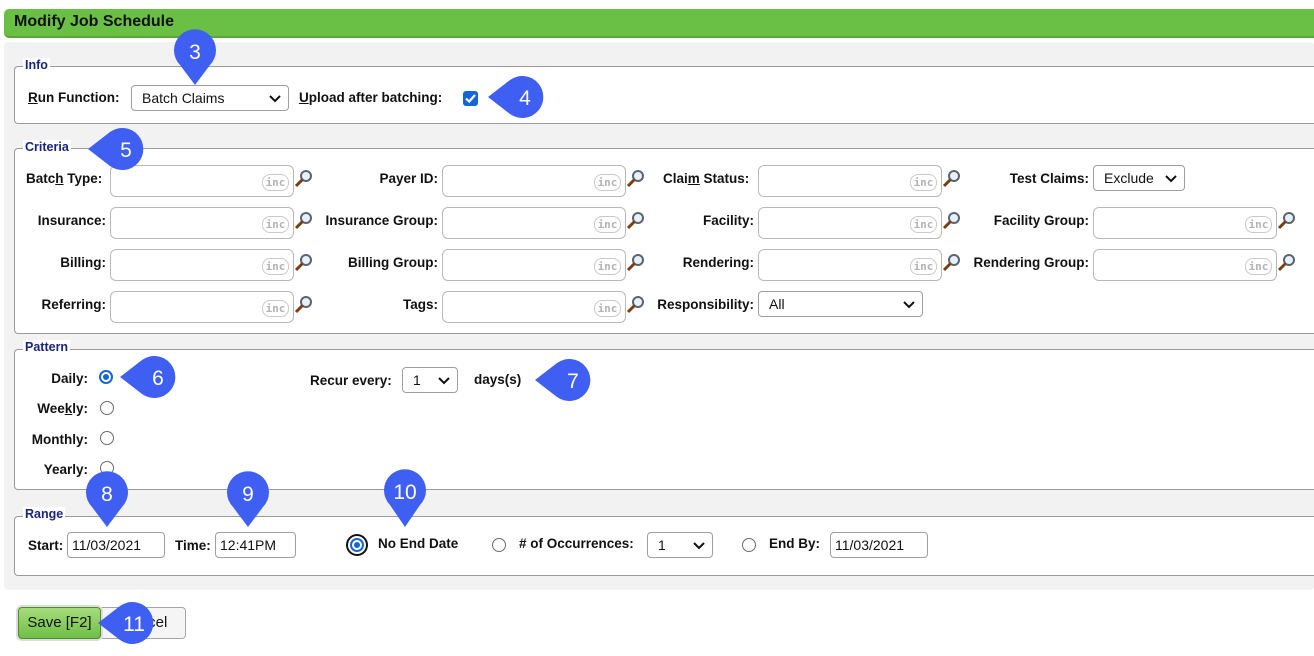 The image size is (1314, 656). I want to click on end-by-date-input: 11/03/2021, so click(879, 545).